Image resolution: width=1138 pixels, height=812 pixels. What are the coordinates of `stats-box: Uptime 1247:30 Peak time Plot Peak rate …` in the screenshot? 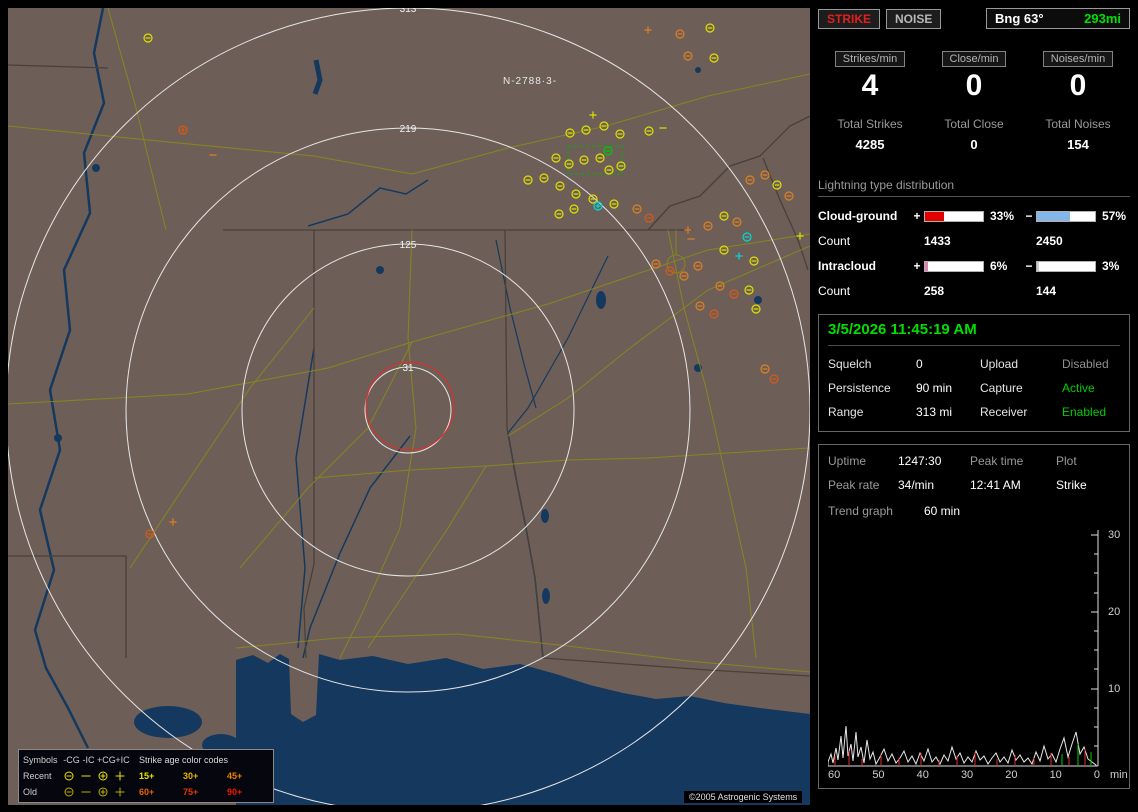 It's located at (974, 616).